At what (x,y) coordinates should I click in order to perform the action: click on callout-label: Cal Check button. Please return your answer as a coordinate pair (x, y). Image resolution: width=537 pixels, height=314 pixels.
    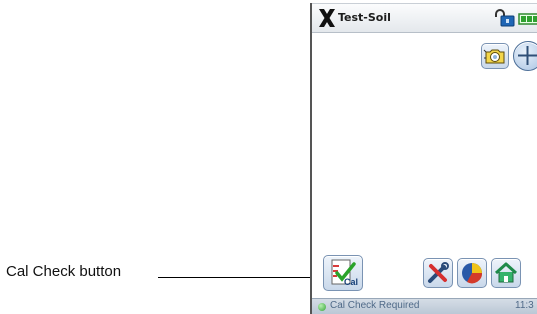
    Looking at the image, I should click on (64, 271).